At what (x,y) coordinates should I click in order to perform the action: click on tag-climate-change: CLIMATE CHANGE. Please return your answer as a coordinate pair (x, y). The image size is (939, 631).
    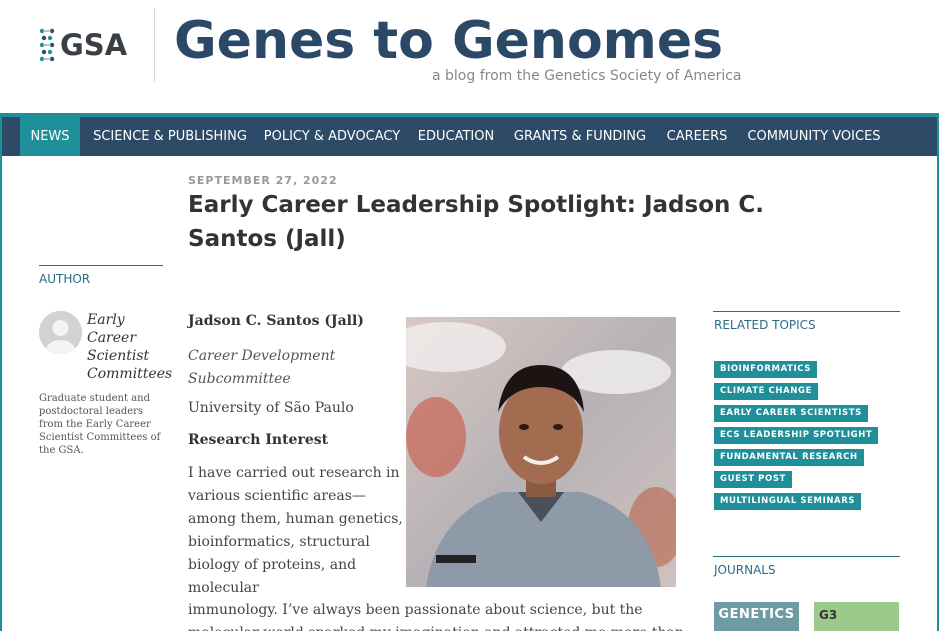
    Looking at the image, I should click on (766, 391).